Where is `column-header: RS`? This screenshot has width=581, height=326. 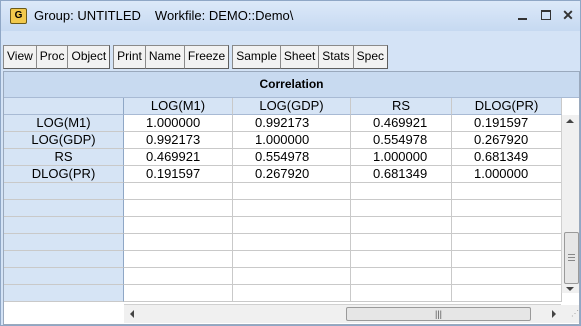
column-header: RS is located at coordinates (401, 106).